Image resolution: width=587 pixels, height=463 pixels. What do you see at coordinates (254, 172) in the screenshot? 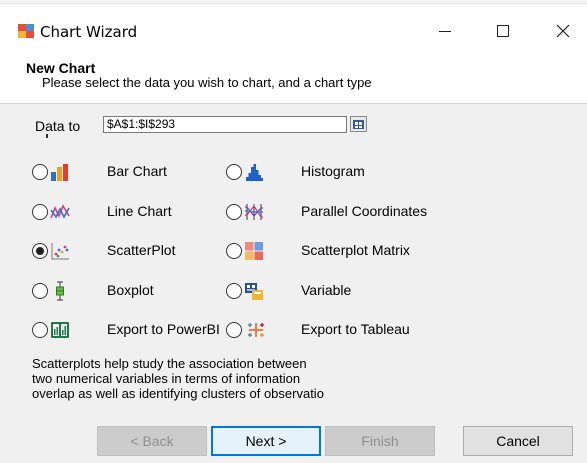
I see `histogram-icon` at bounding box center [254, 172].